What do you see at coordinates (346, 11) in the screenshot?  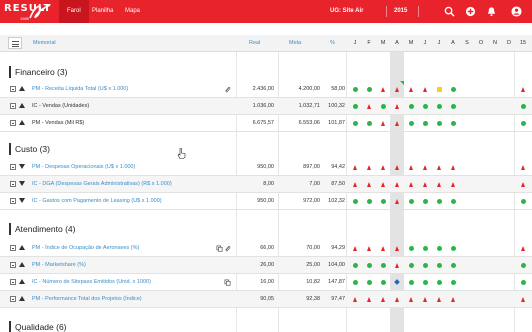 I see `unit-selector: UG: Site Air` at bounding box center [346, 11].